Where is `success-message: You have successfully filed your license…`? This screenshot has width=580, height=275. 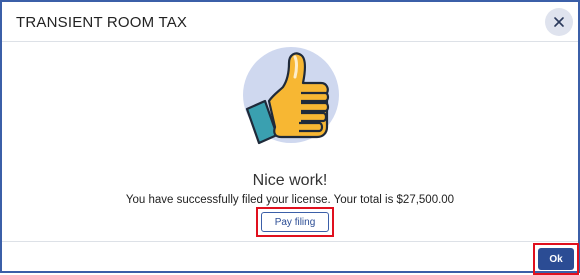
success-message: You have successfully filed your license… is located at coordinates (290, 200).